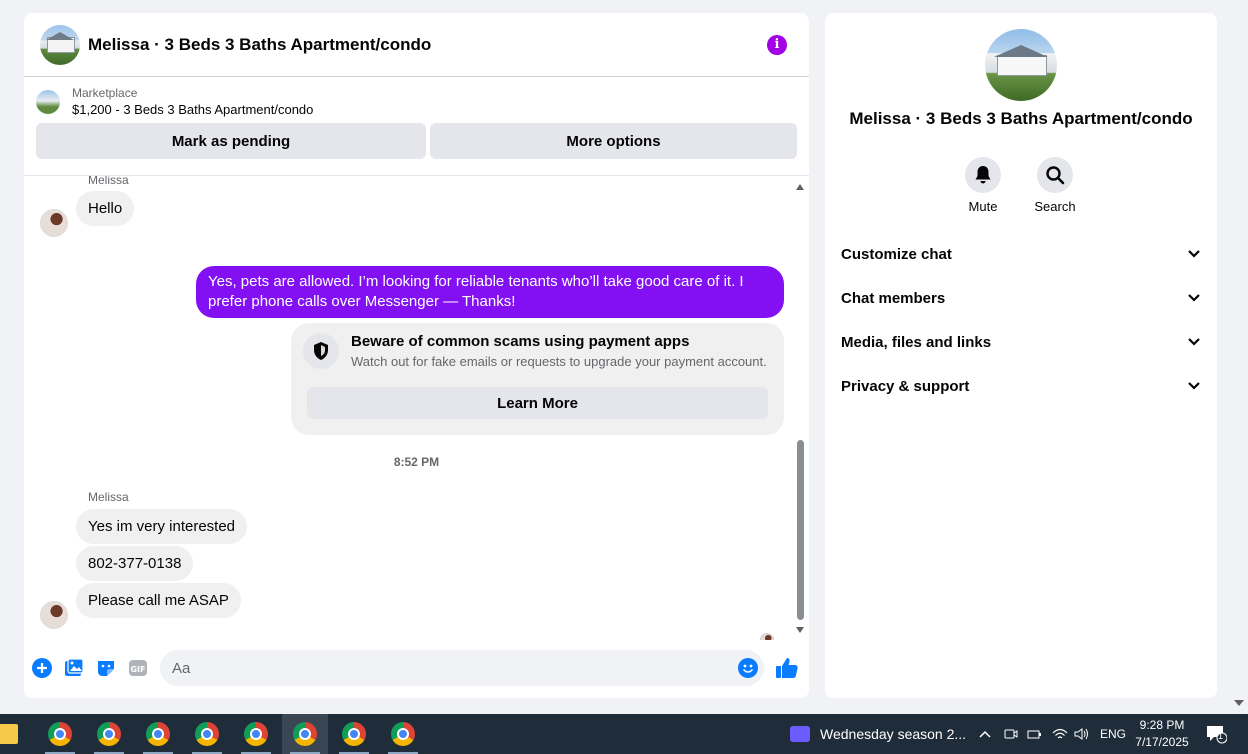 This screenshot has height=754, width=1248. Describe the element at coordinates (440, 668) in the screenshot. I see `message-input` at that location.